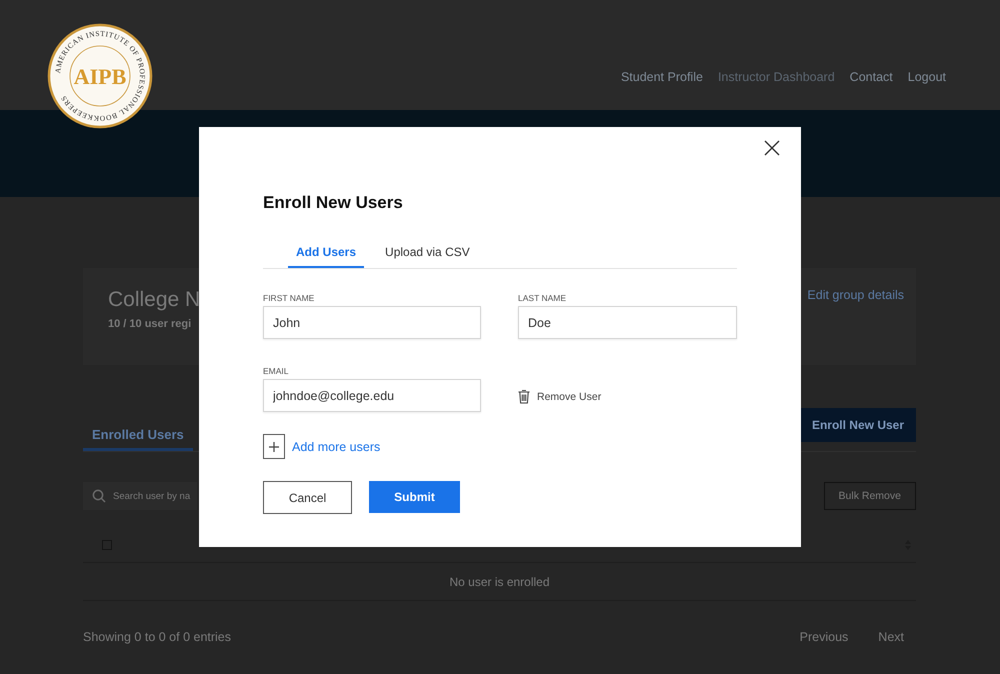 The image size is (1000, 674). Describe the element at coordinates (871, 77) in the screenshot. I see `nav-link: Contact` at that location.